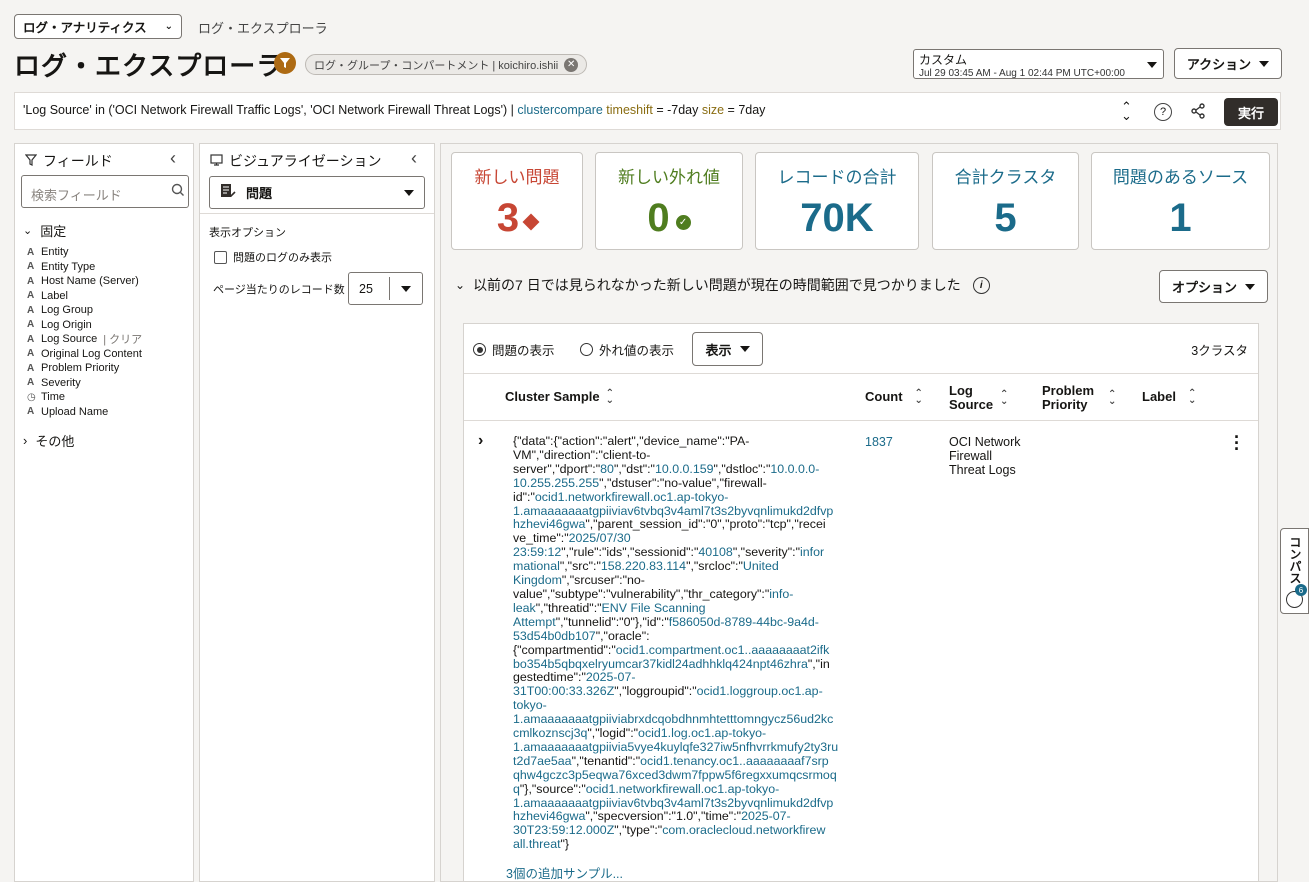 This screenshot has height=882, width=1309. I want to click on options-button: オプション, so click(1213, 286).